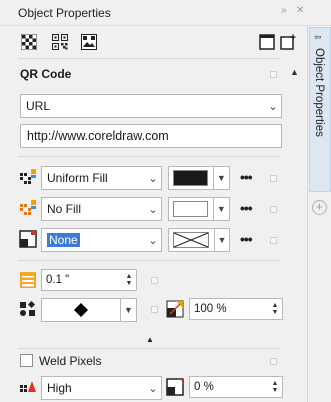 This screenshot has width=331, height=402. What do you see at coordinates (246, 208) in the screenshot?
I see `background-more-options-icon: •••` at bounding box center [246, 208].